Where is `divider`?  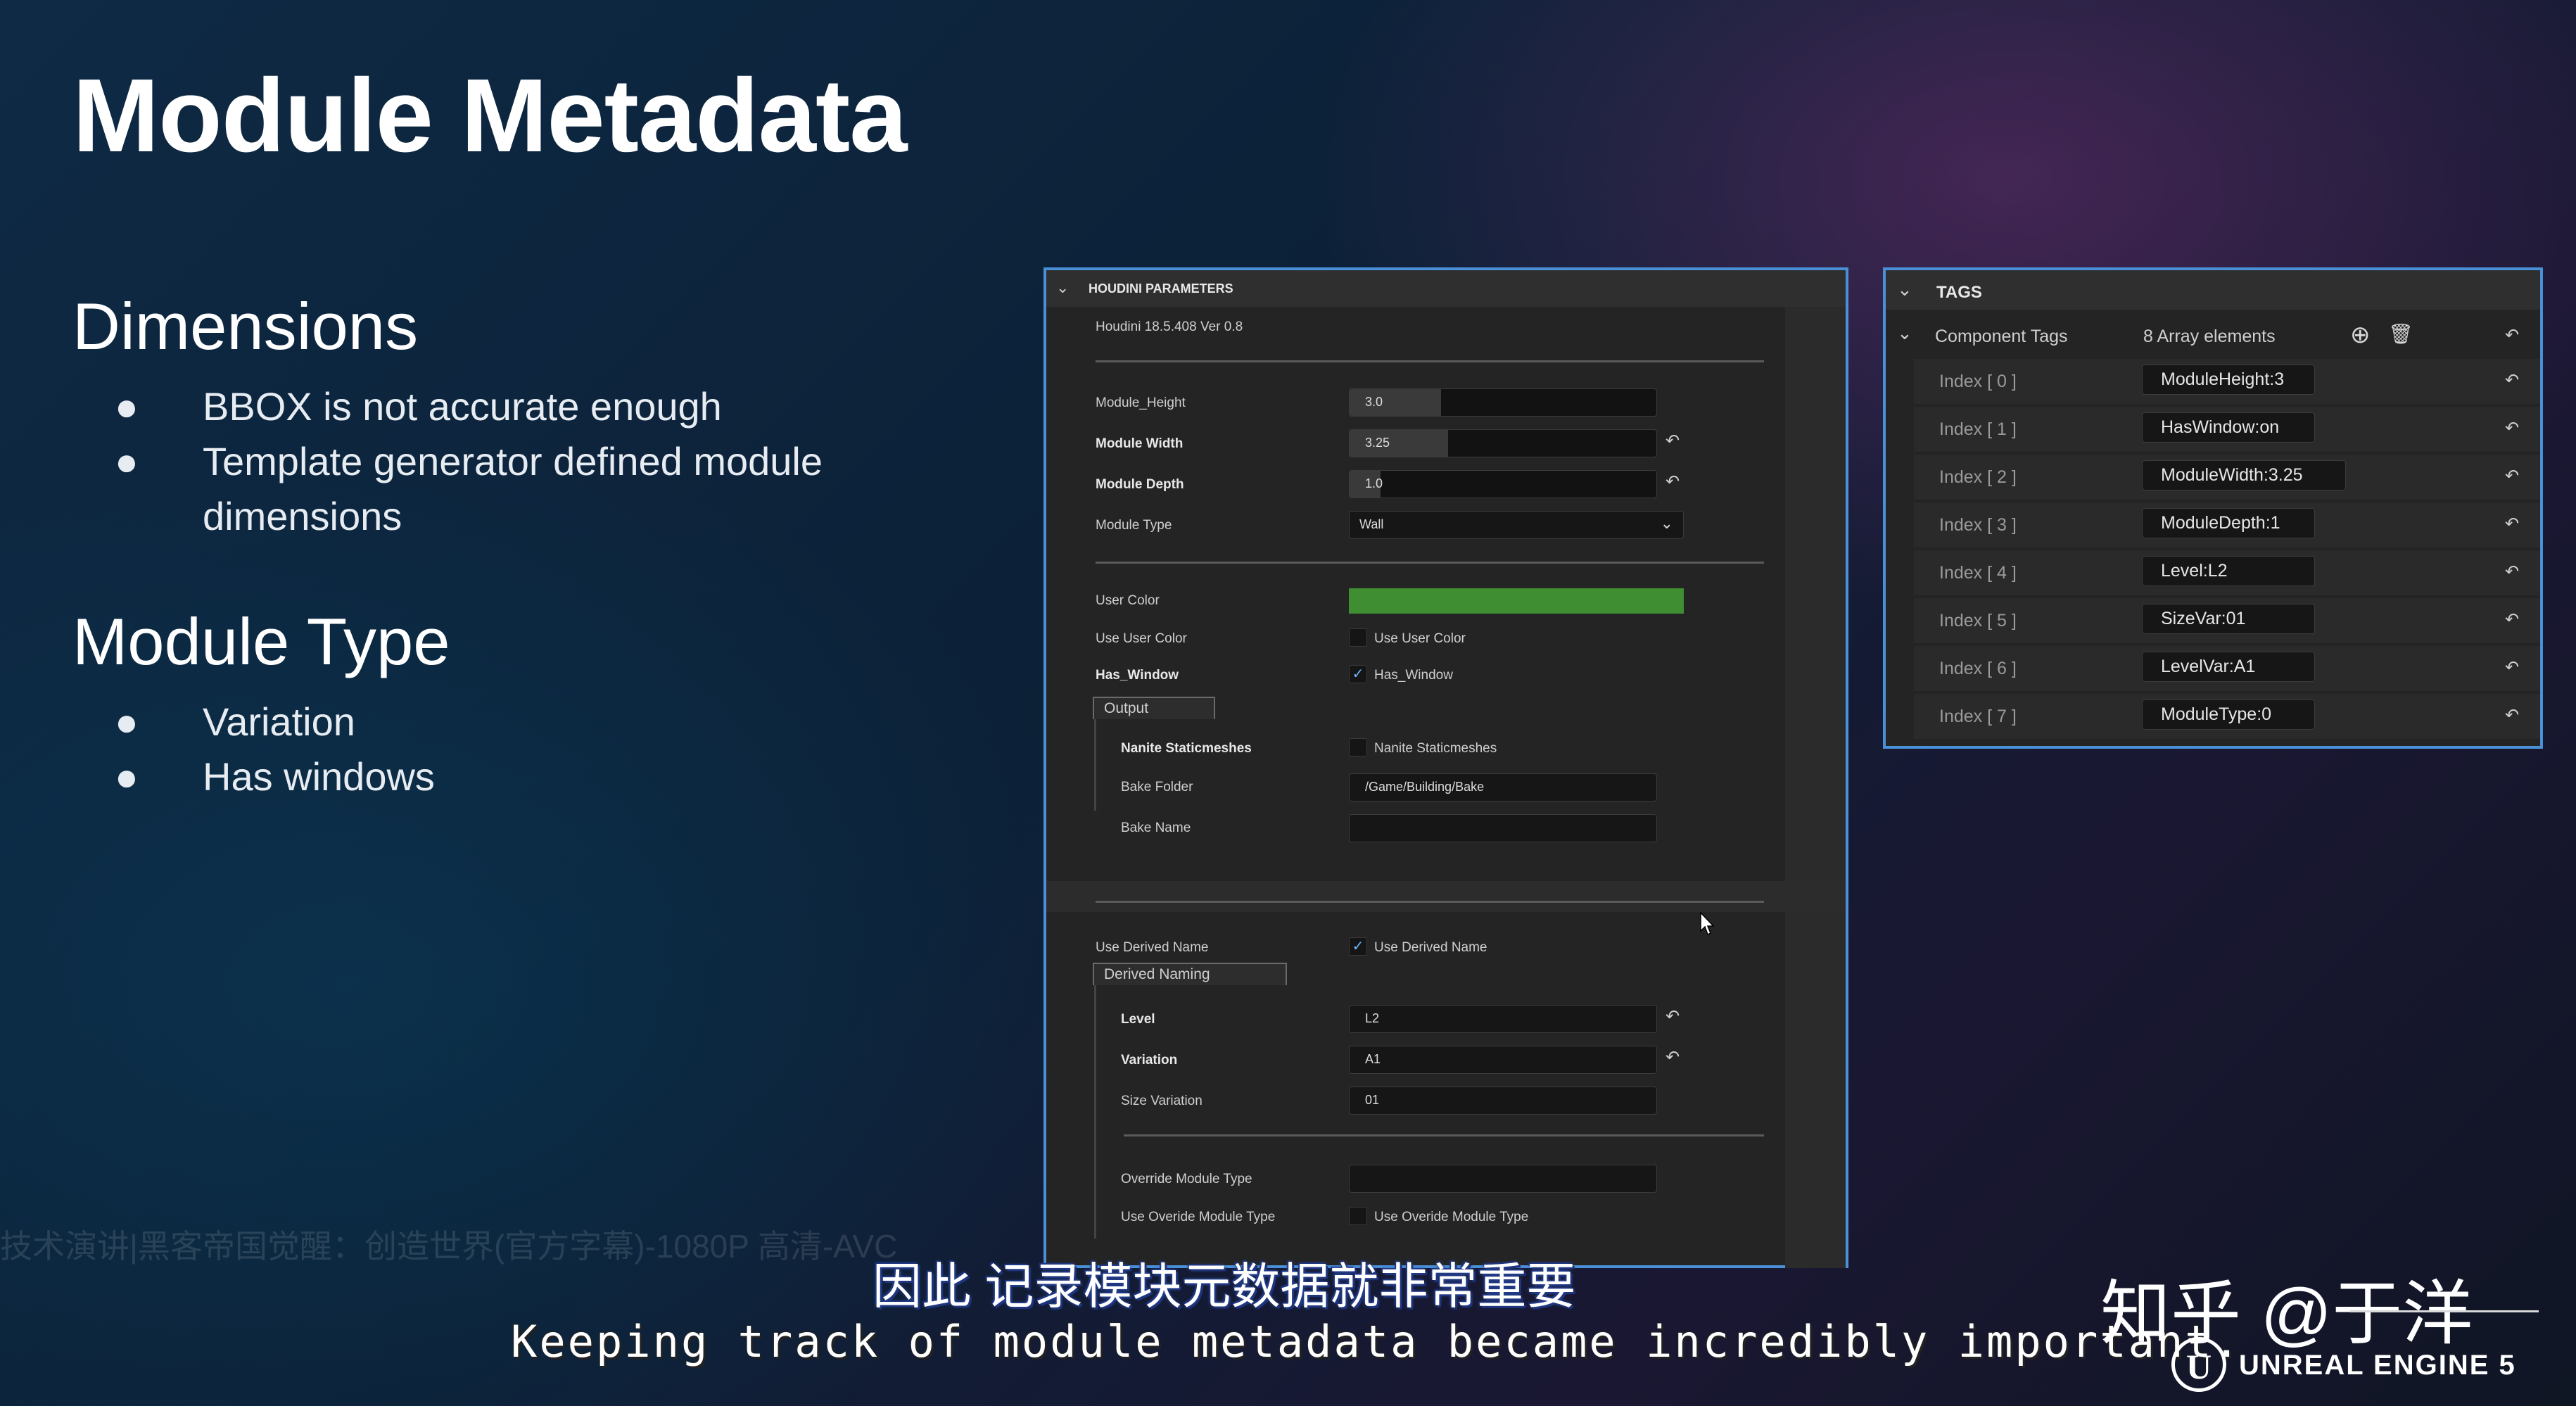
divider is located at coordinates (1430, 361).